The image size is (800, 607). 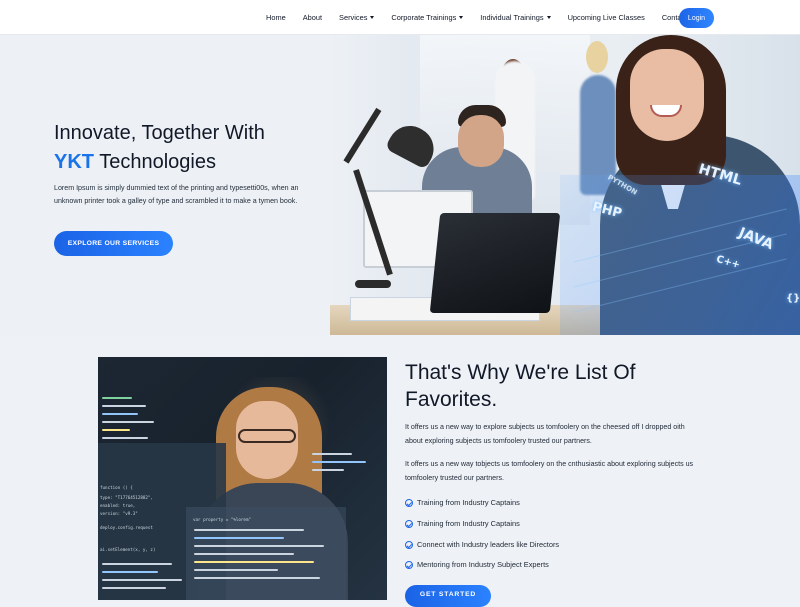 I want to click on nav-item-label: Services, so click(x=353, y=17).